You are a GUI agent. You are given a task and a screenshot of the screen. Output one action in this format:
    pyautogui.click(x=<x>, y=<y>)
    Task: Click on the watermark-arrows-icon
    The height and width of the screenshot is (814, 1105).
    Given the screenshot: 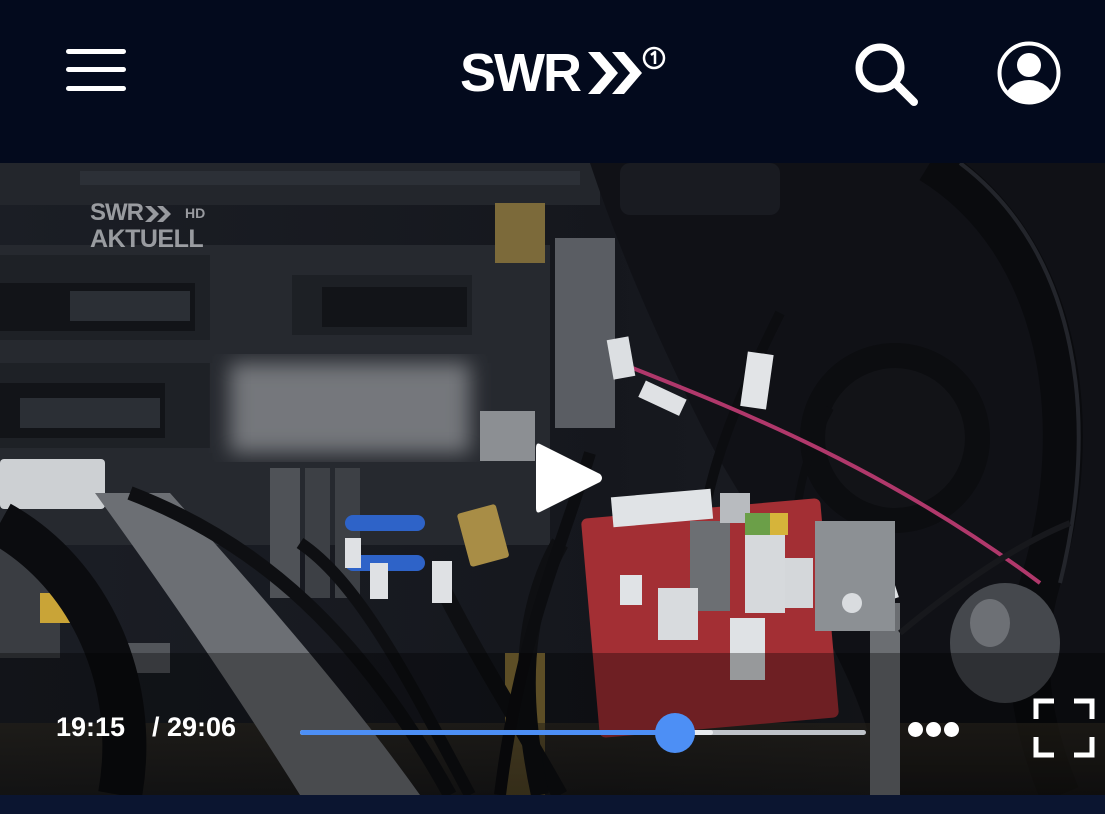 What is the action you would take?
    pyautogui.click(x=158, y=213)
    